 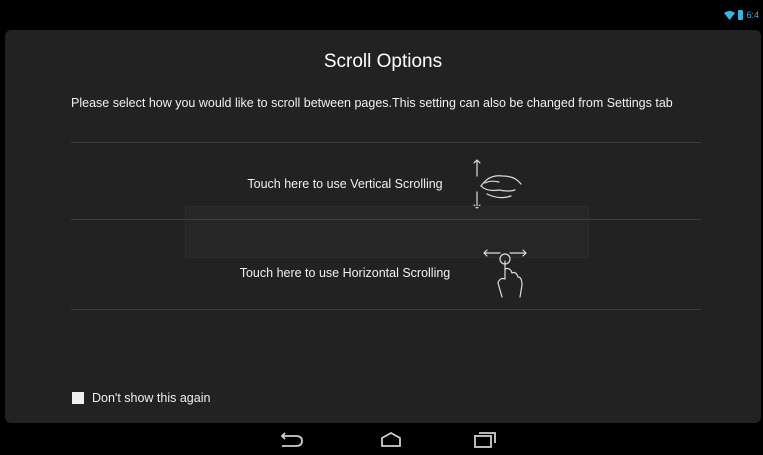 What do you see at coordinates (345, 184) in the screenshot?
I see `vertical-scrolling-label: Touch here to use Vertical Scrolling` at bounding box center [345, 184].